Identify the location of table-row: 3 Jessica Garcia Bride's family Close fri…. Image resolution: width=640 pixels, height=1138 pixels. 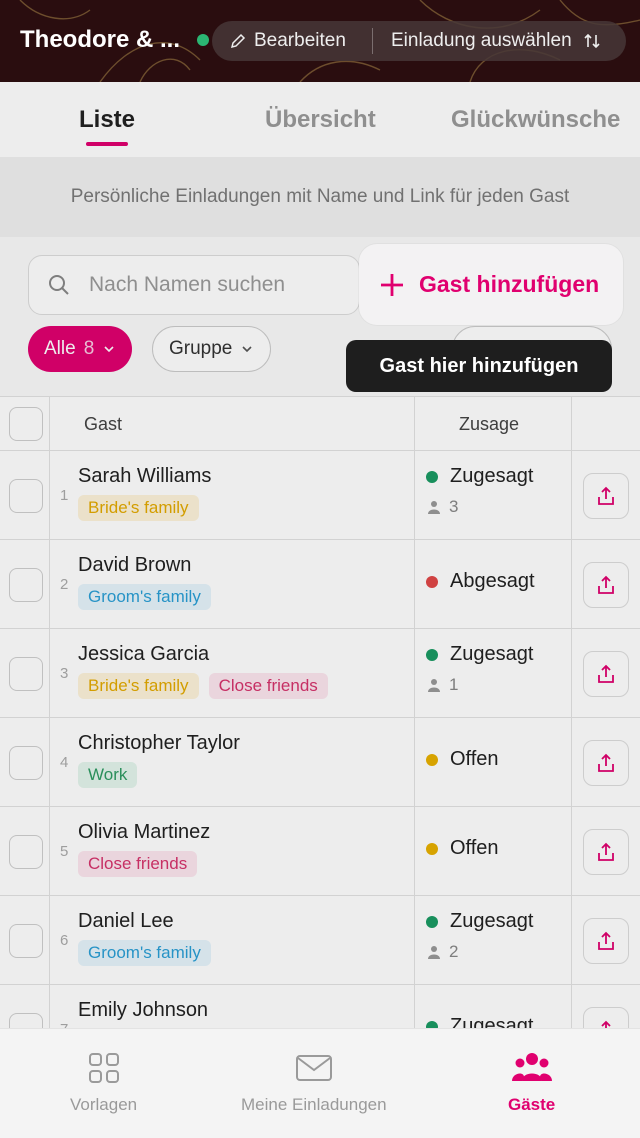
(320, 673).